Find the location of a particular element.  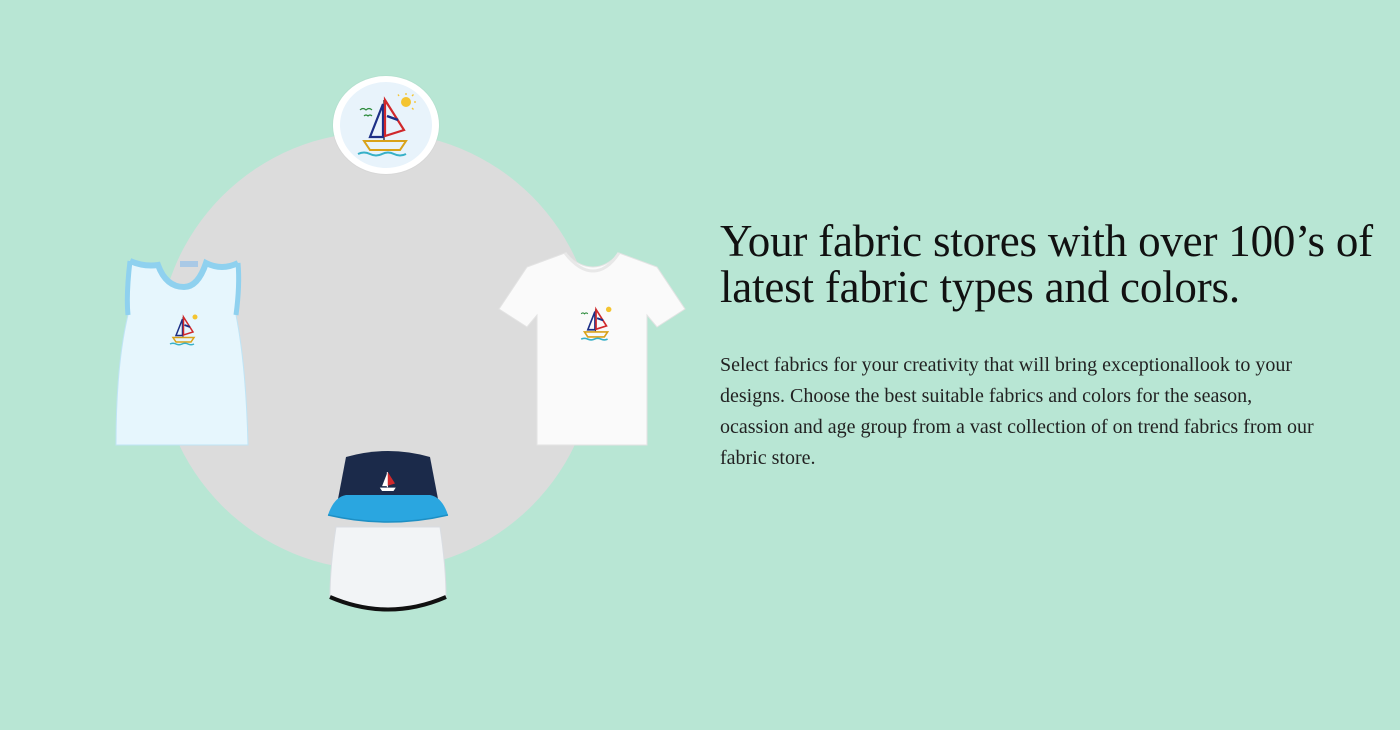

sailboat-badge-inner is located at coordinates (386, 125).